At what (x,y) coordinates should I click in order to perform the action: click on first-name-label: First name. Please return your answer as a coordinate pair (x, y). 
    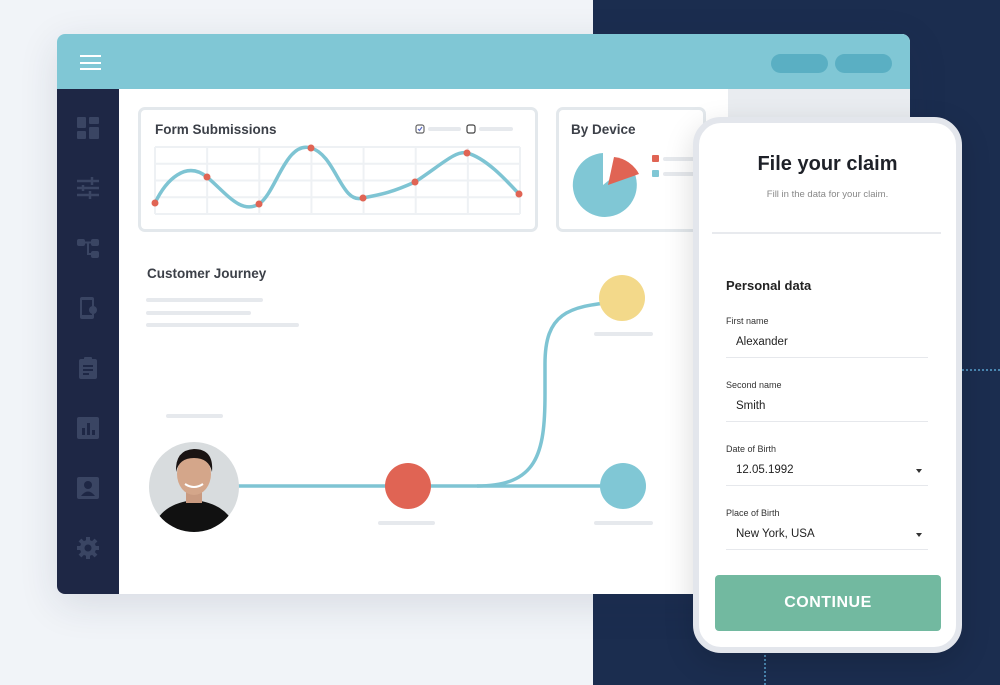
    Looking at the image, I should click on (747, 321).